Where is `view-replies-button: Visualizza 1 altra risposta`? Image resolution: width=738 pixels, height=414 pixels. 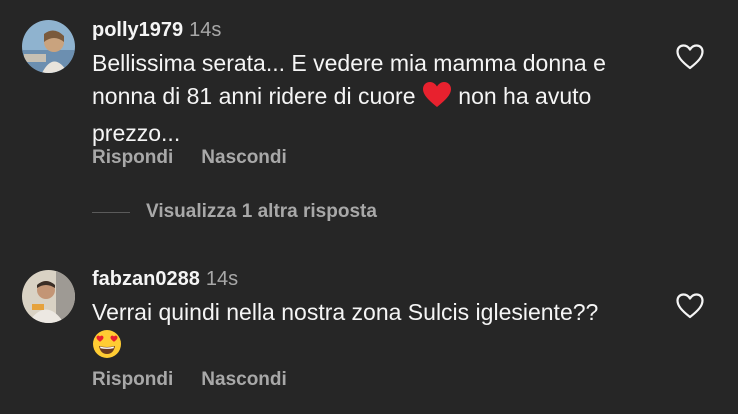 view-replies-button: Visualizza 1 altra risposta is located at coordinates (234, 212).